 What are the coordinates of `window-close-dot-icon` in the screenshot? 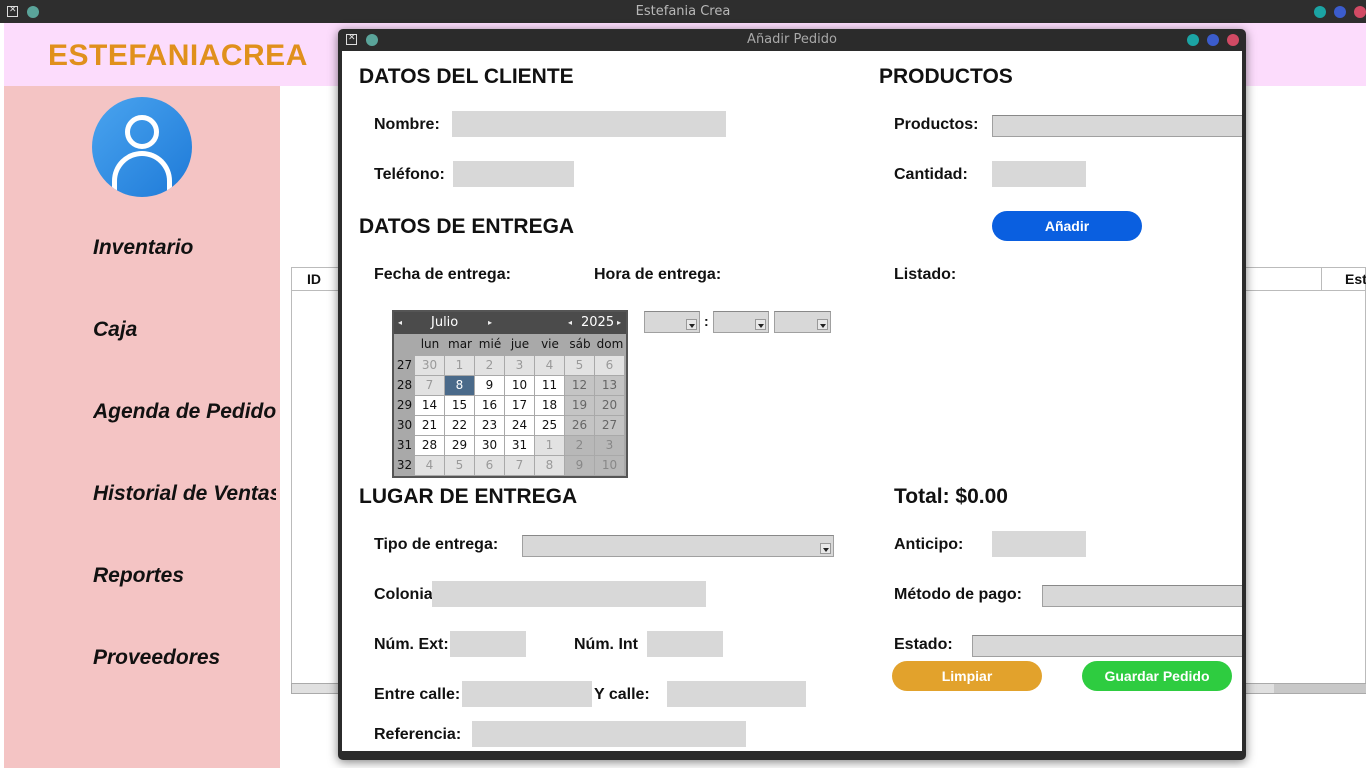 It's located at (1360, 12).